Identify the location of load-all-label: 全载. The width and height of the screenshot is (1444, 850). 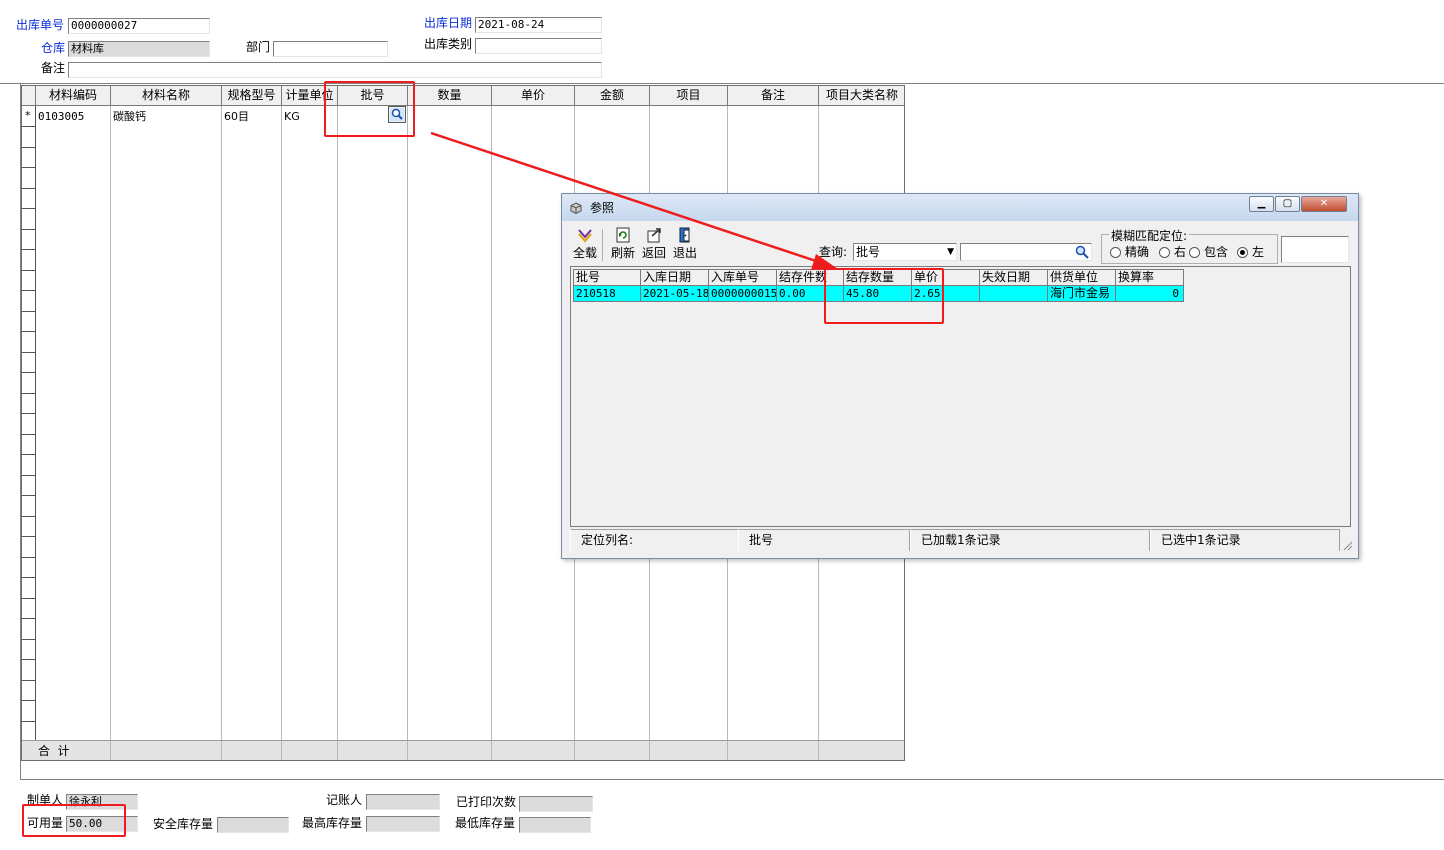
(584, 253).